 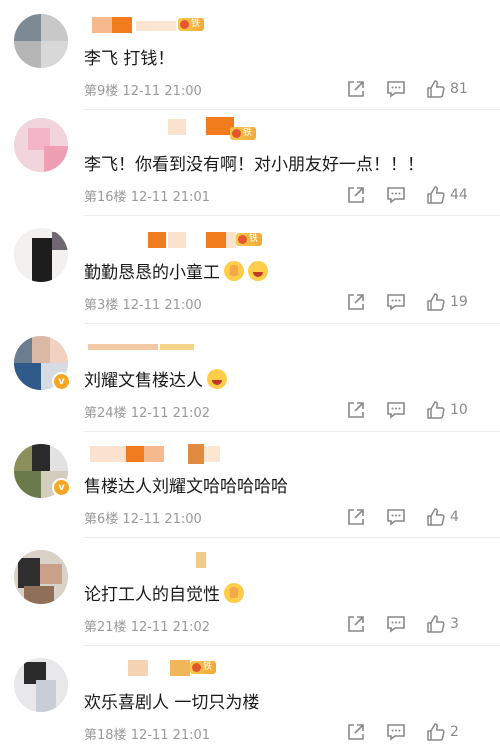 I want to click on comment-meta: 第16楼 12-11 21:01, so click(x=147, y=195).